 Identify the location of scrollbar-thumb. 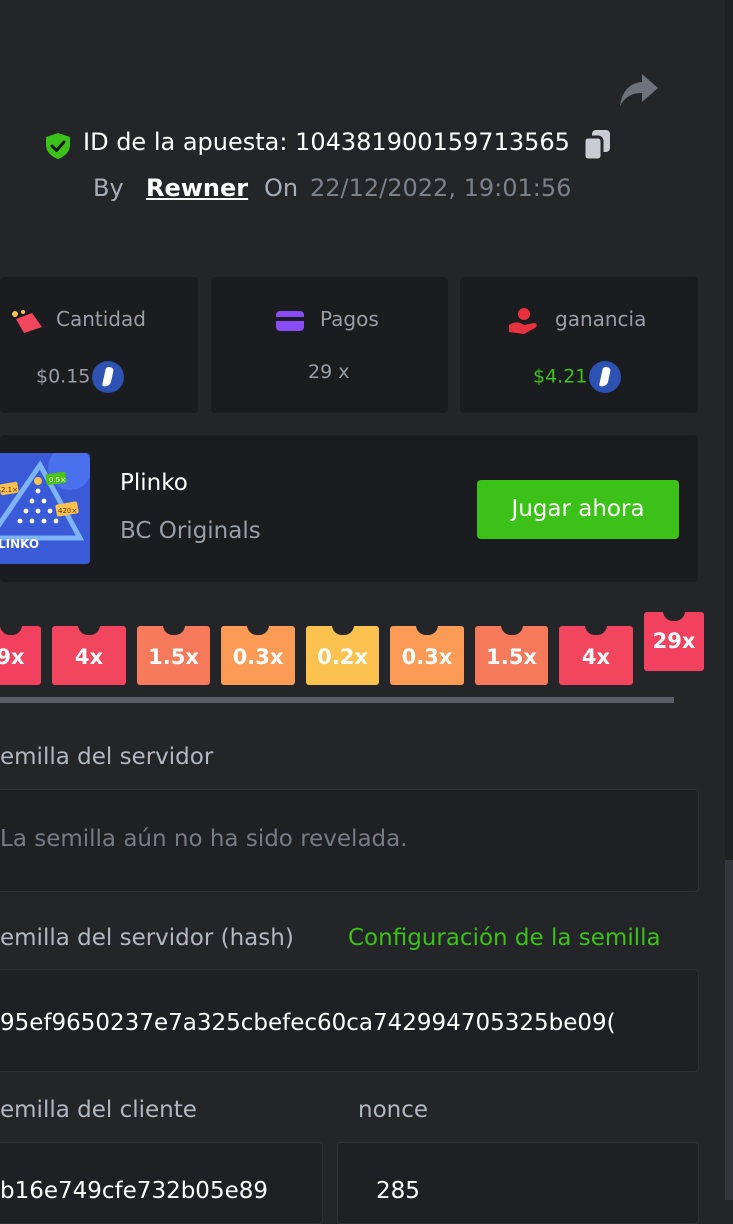
(729, 430).